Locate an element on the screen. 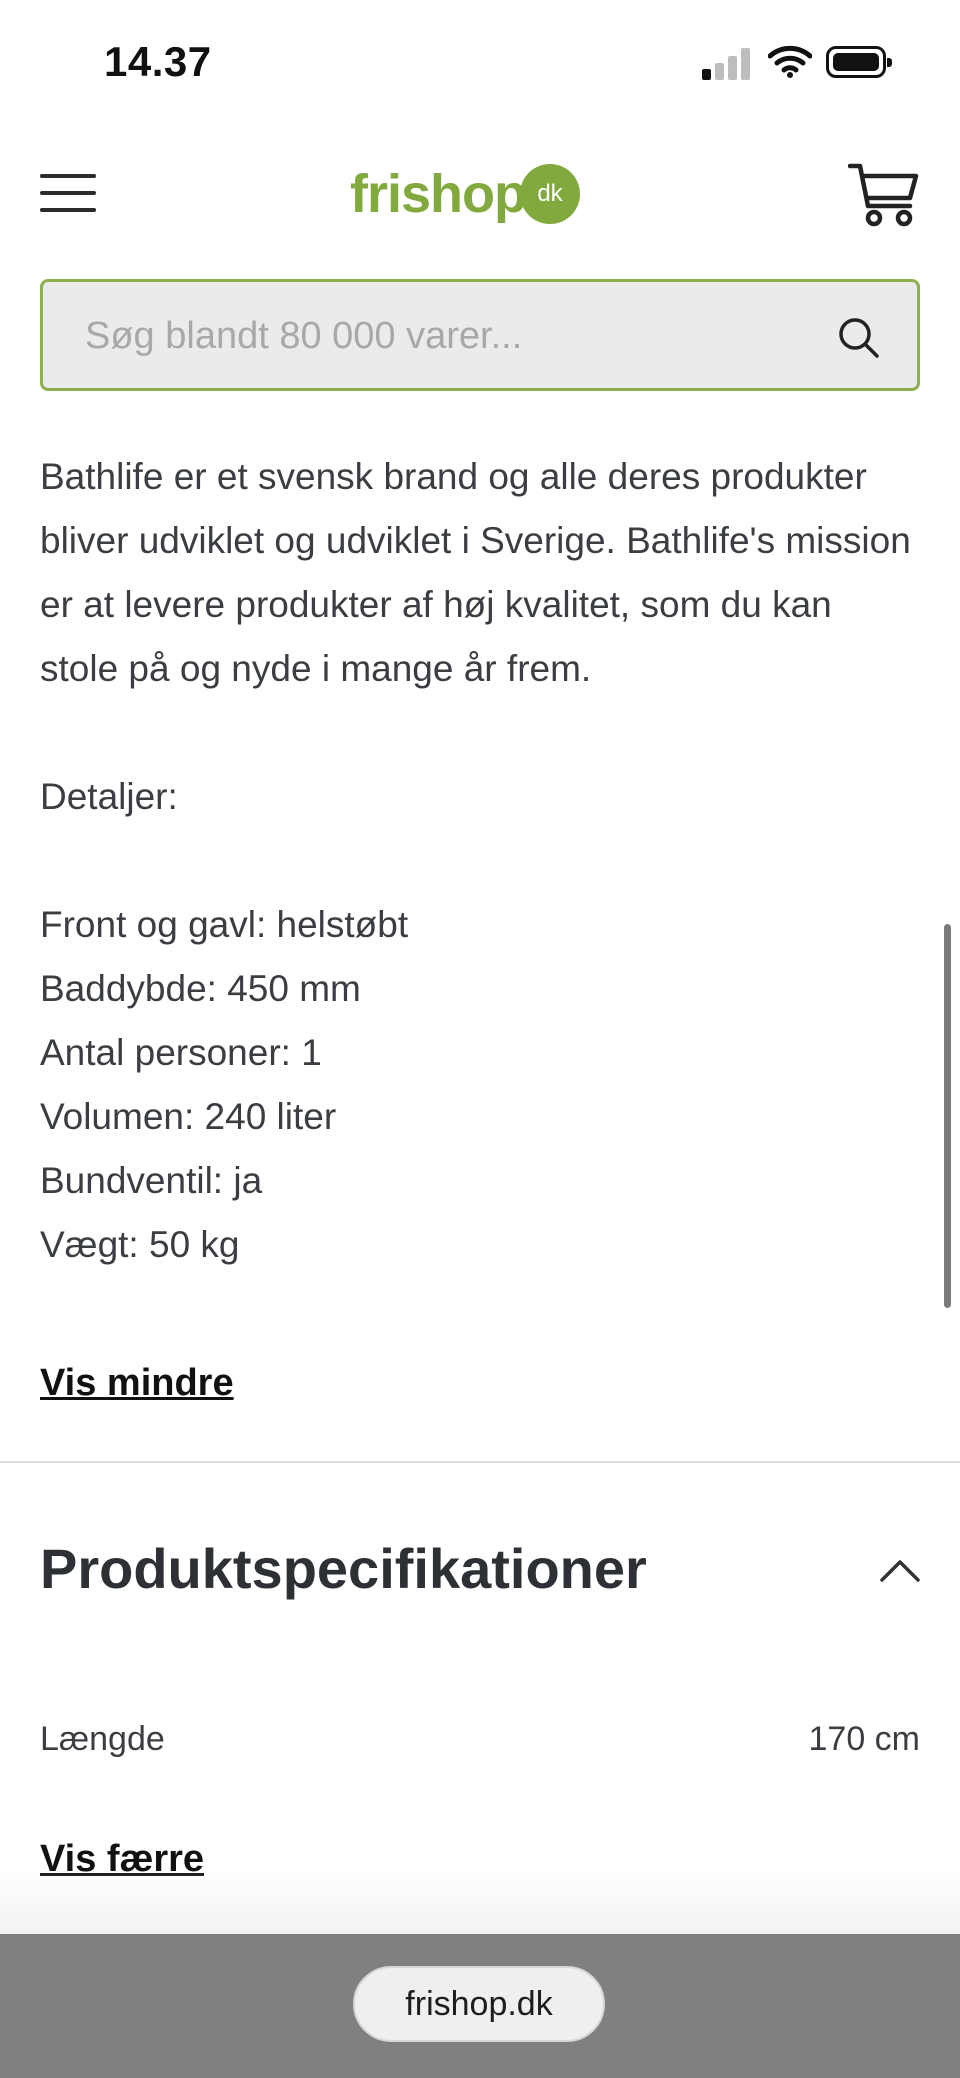 The image size is (960, 2078). detail-item: Baddybde: 450 mm is located at coordinates (200, 988).